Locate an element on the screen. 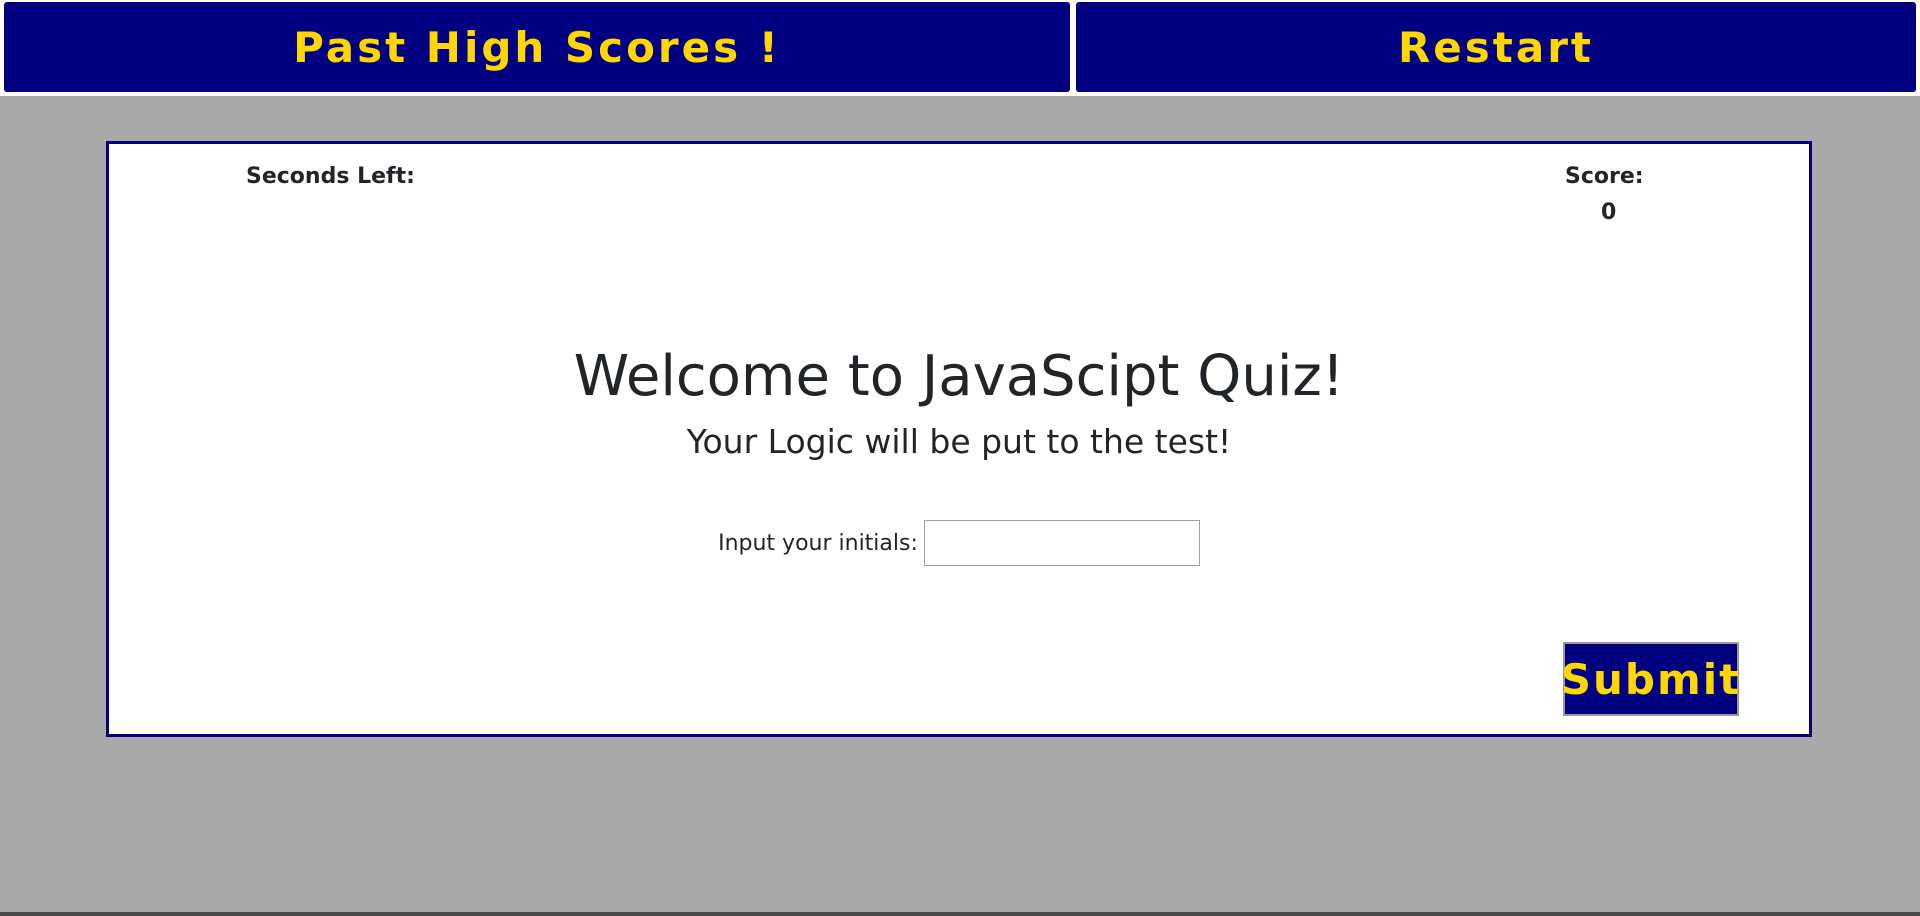  top-navigation-bar: Past High Scores ! Restart is located at coordinates (960, 48).